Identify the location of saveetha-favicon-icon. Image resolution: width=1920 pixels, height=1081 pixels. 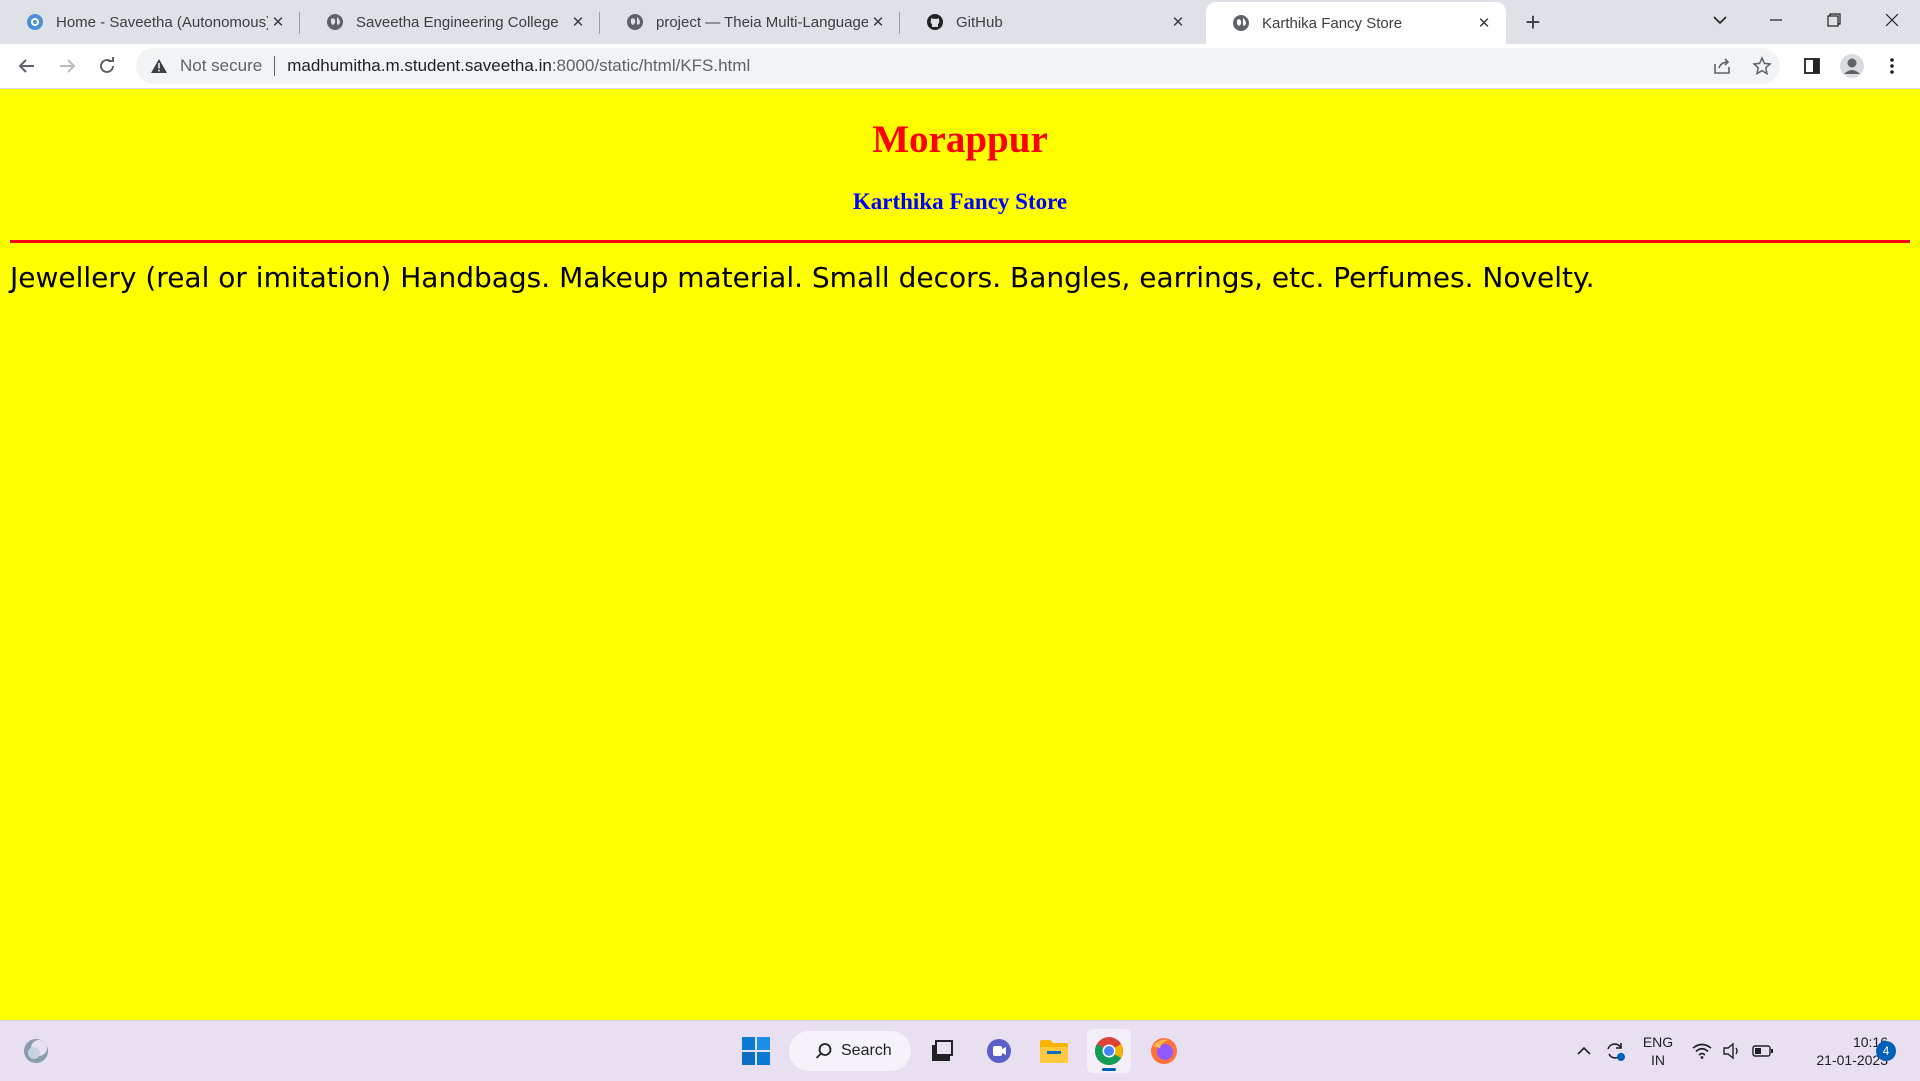
(35, 22).